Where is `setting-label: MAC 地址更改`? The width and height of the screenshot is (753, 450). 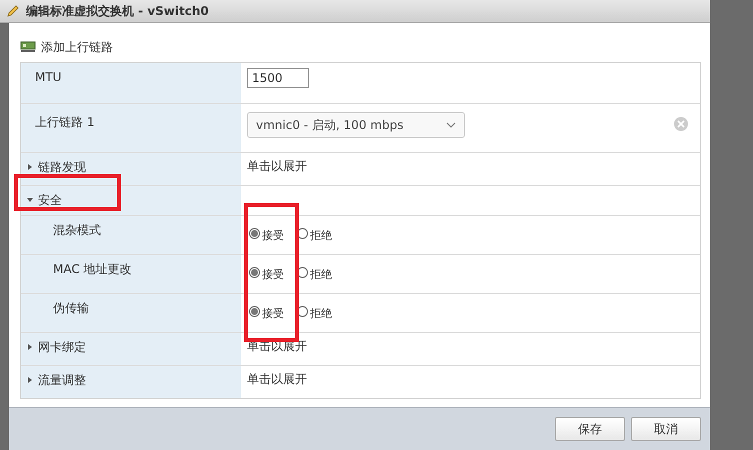
setting-label: MAC 地址更改 is located at coordinates (92, 269).